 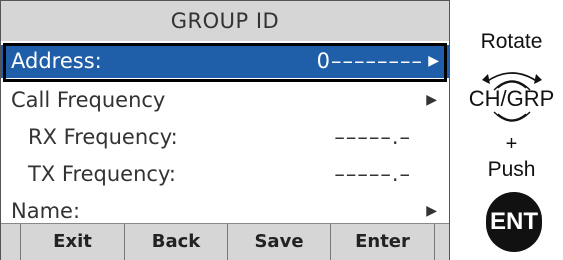 I want to click on softkey-spacer-left, so click(x=11, y=242).